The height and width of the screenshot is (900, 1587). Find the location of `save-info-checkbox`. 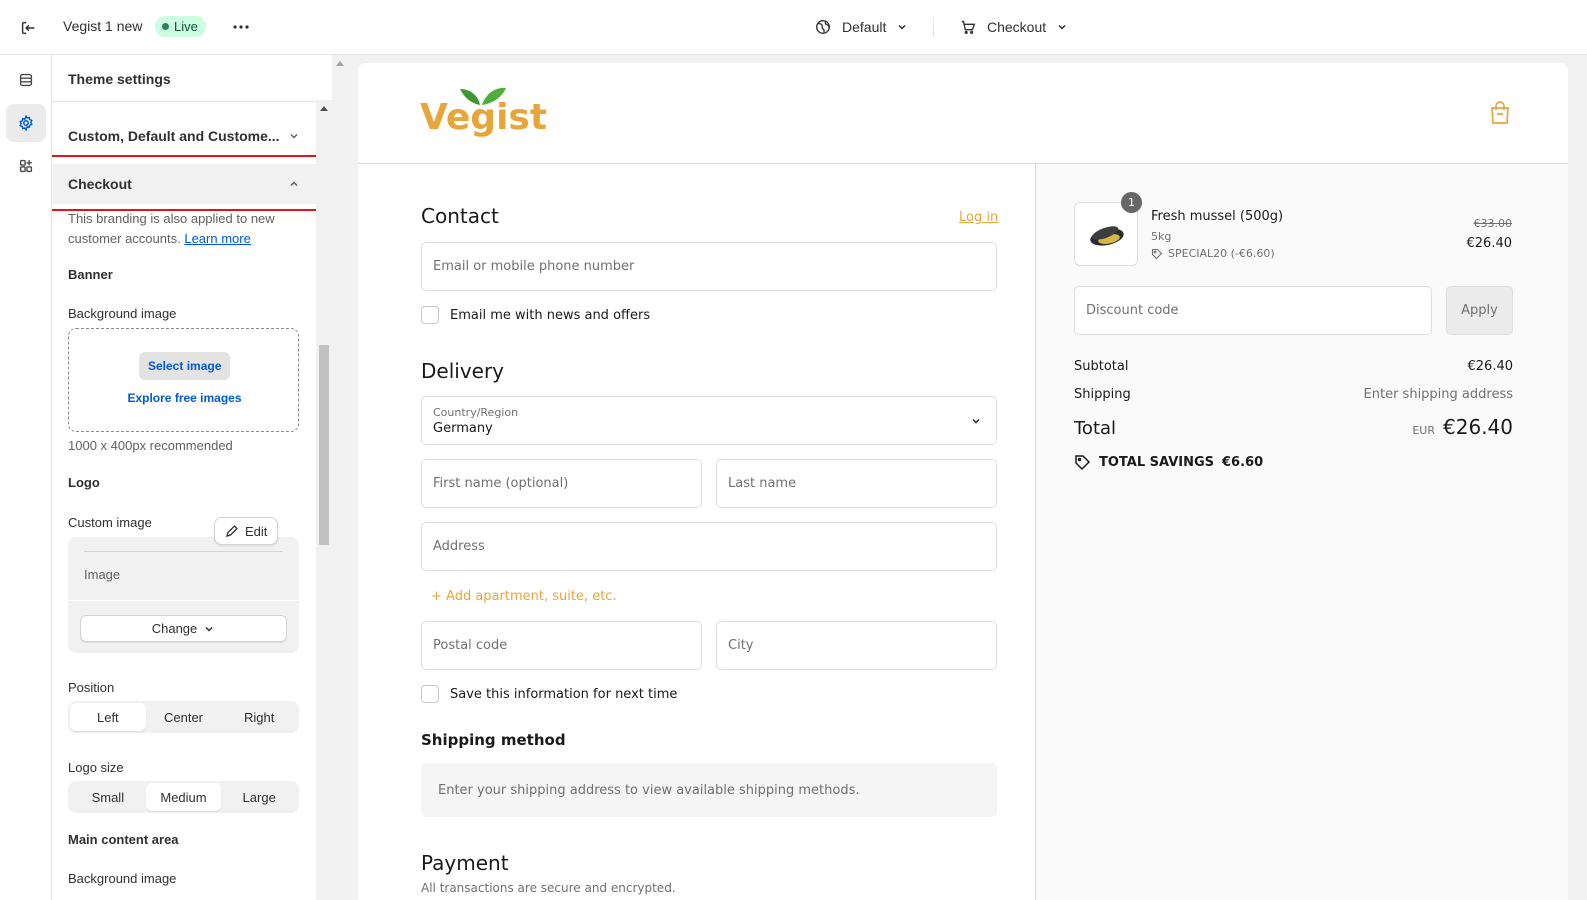

save-info-checkbox is located at coordinates (430, 694).